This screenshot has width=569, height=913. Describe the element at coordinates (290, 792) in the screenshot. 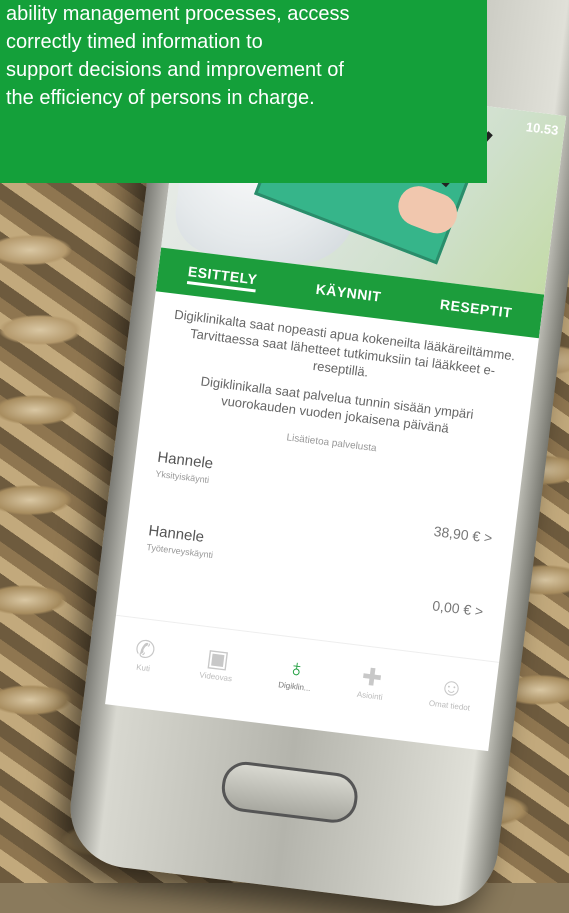

I see `home-button` at that location.